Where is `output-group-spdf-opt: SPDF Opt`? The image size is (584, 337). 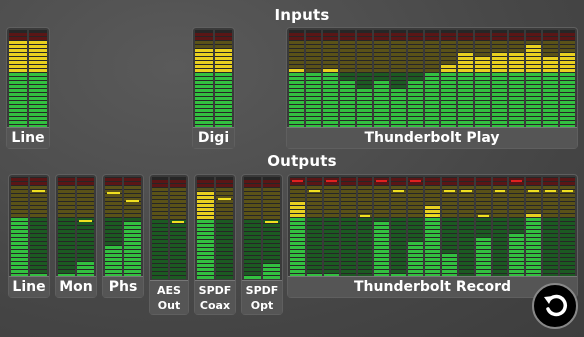 output-group-spdf-opt: SPDF Opt is located at coordinates (262, 244).